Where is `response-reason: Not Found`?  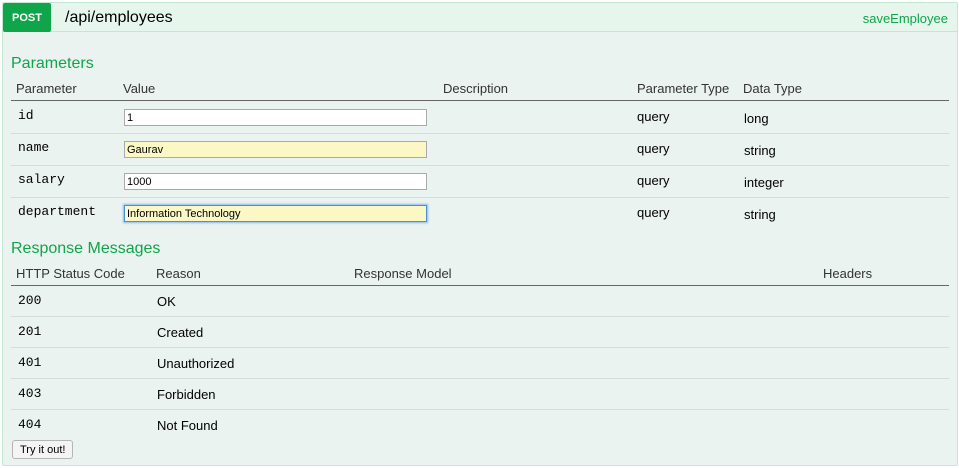 response-reason: Not Found is located at coordinates (187, 425).